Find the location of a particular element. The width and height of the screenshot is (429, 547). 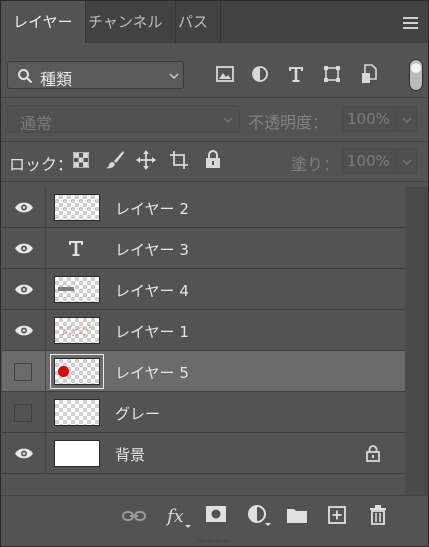

new-group-folder-icon is located at coordinates (297, 515).